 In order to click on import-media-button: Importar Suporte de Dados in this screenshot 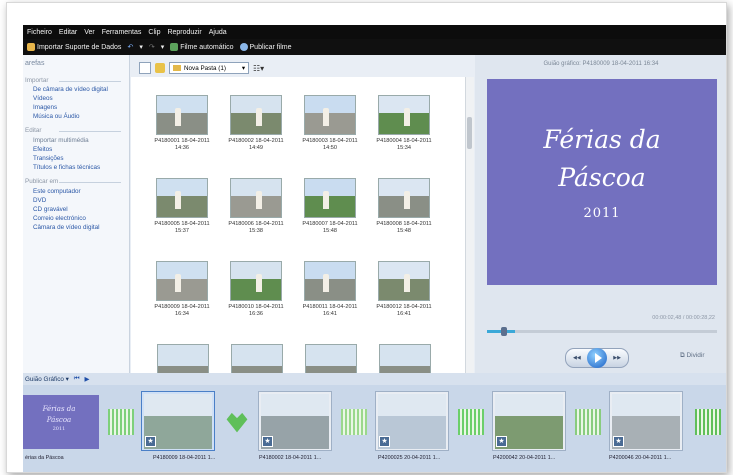, I will do `click(74, 47)`.